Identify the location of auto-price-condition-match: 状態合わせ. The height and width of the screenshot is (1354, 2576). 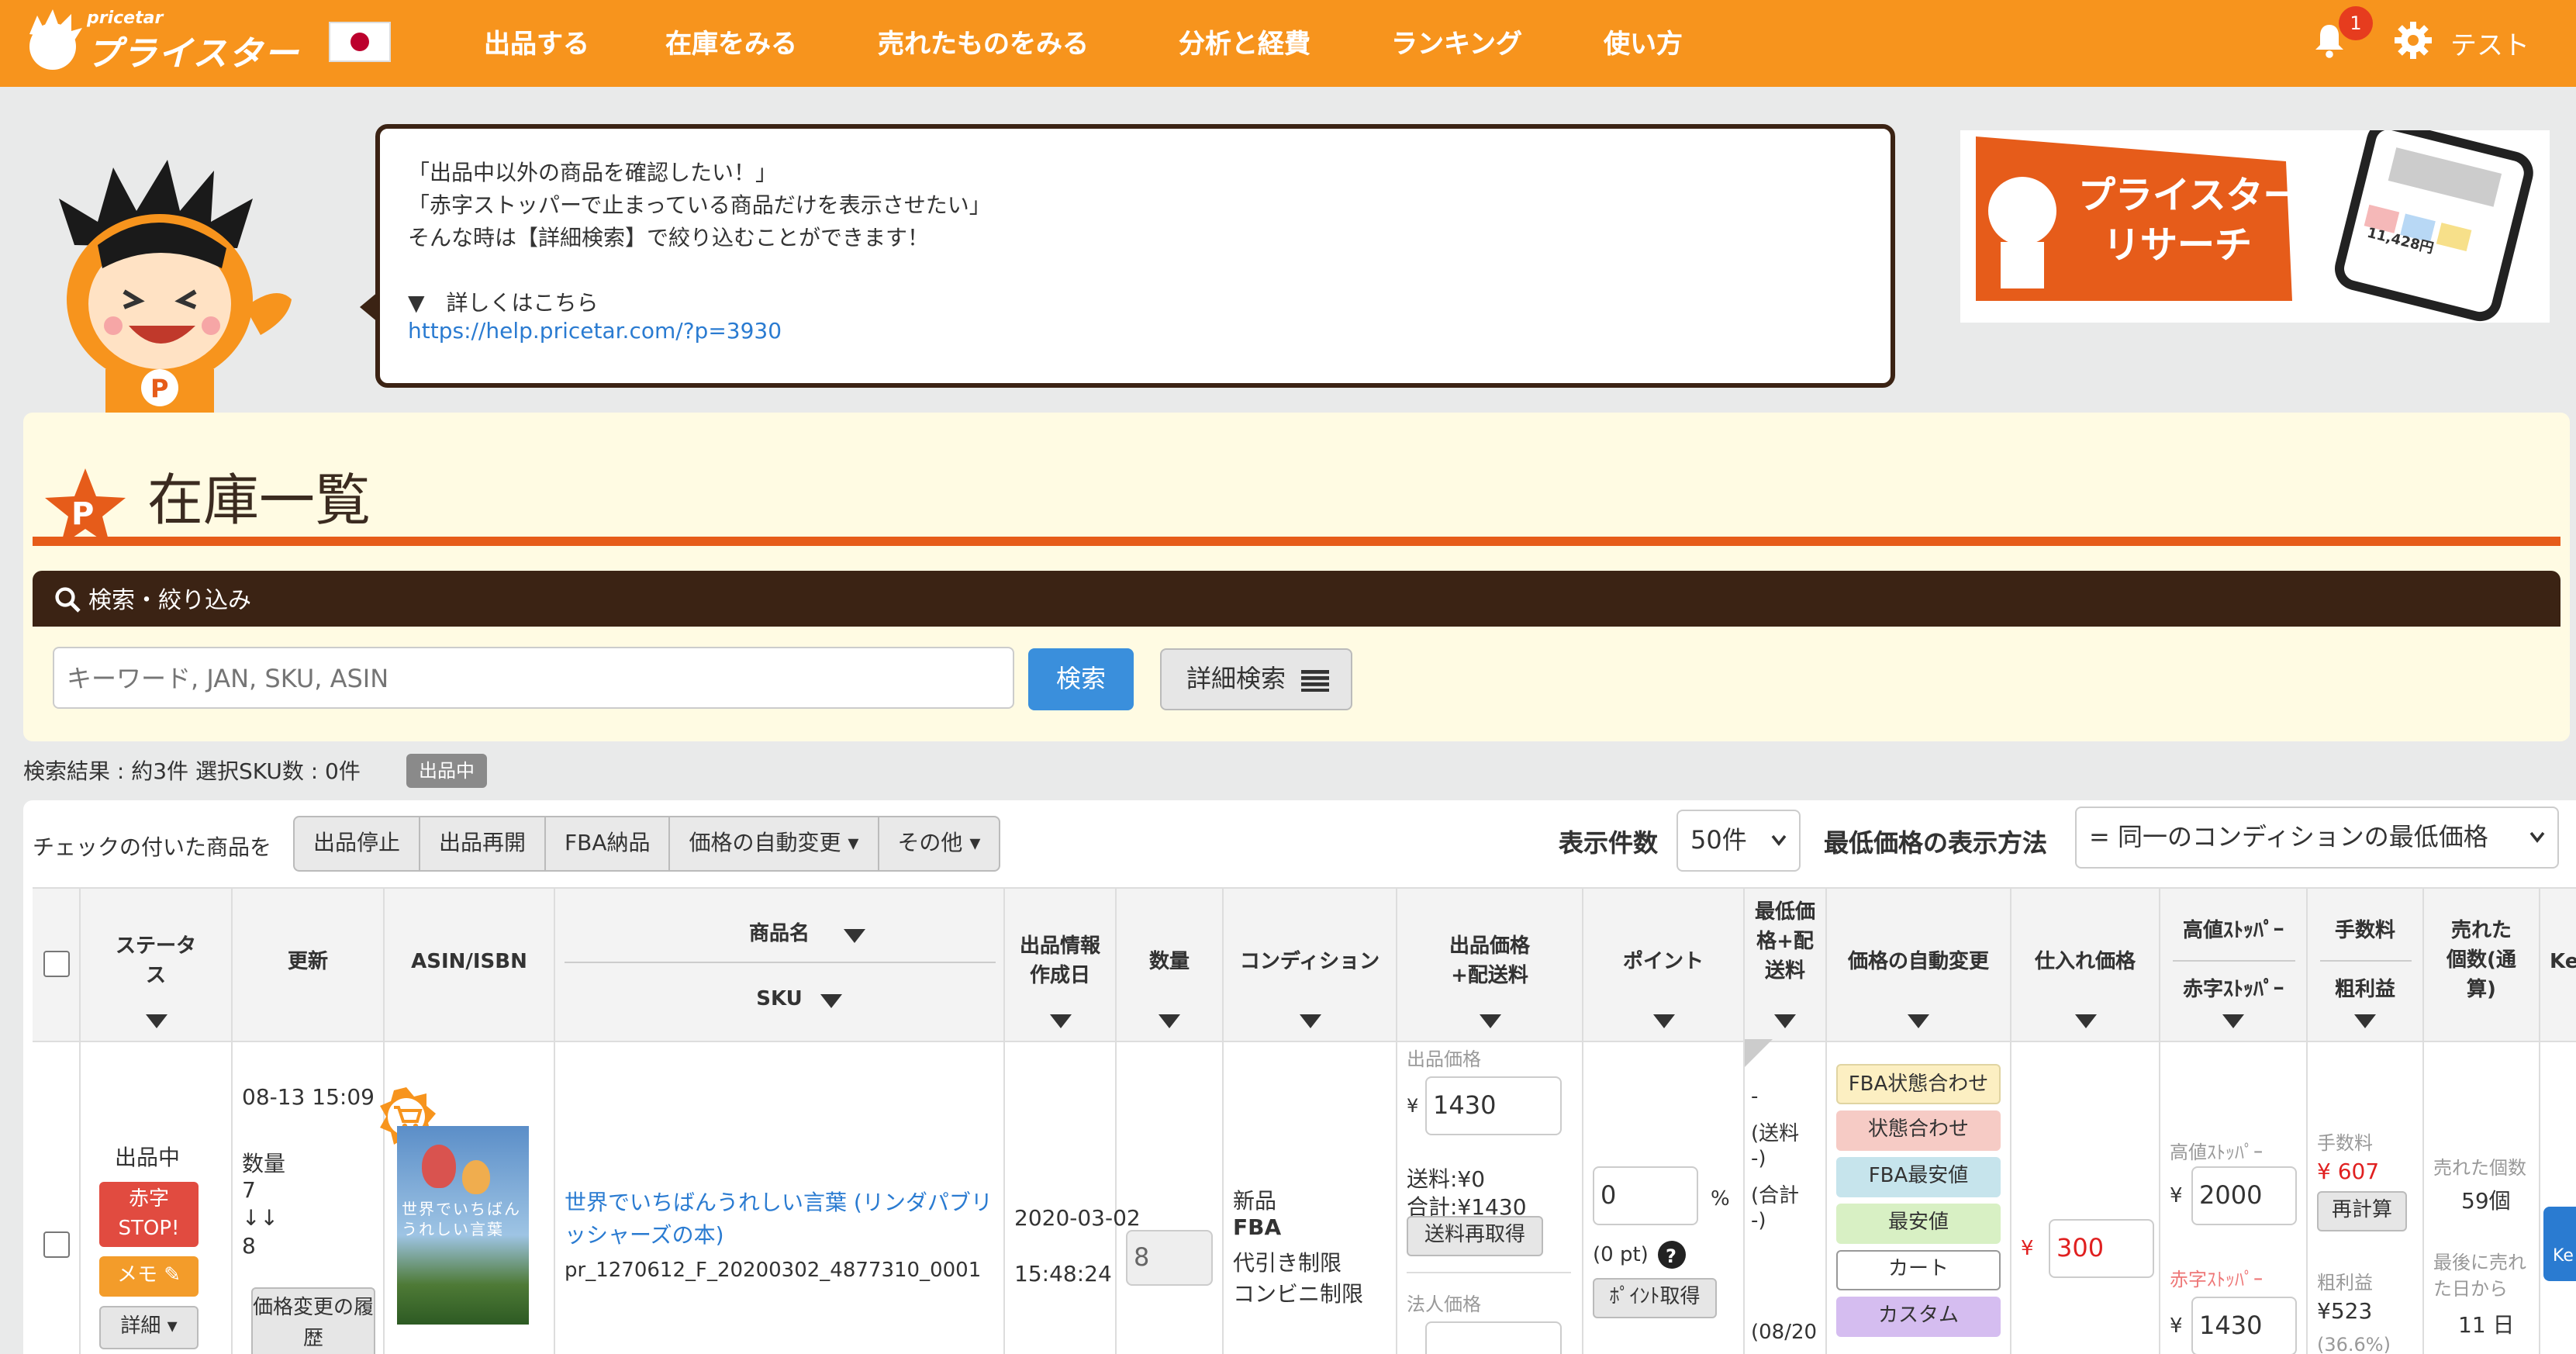
(1918, 1130).